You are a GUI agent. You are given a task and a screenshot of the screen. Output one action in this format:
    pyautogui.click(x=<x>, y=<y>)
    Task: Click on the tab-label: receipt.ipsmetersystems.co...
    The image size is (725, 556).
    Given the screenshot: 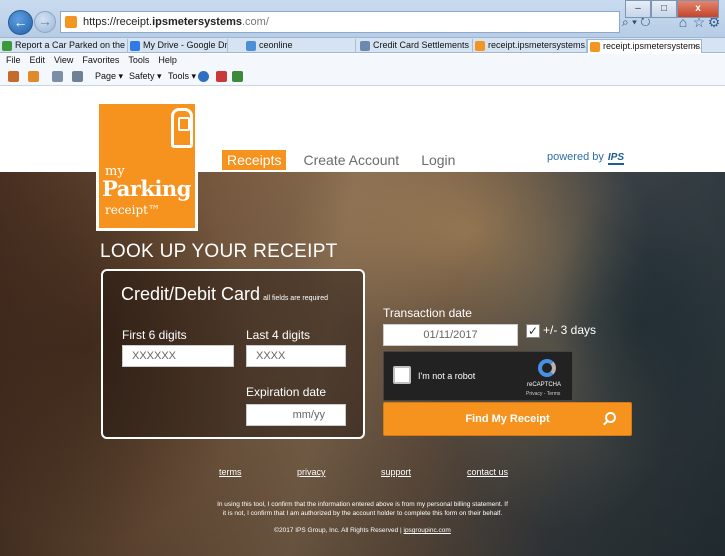 What is the action you would take?
    pyautogui.click(x=537, y=45)
    